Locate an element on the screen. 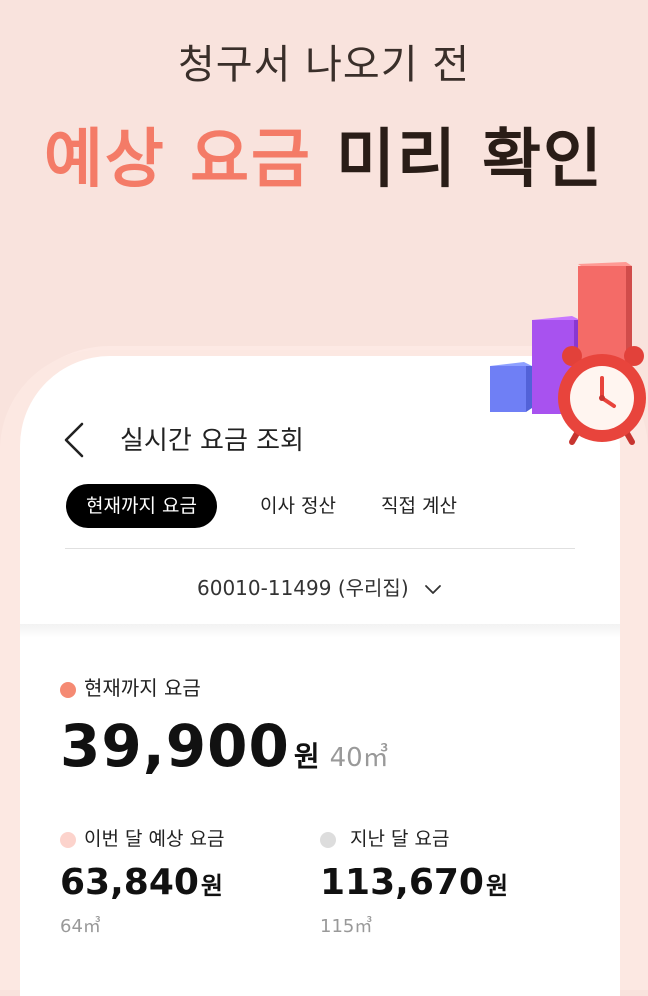 This screenshot has width=648, height=996. forecast-usage: 64㎥ is located at coordinates (80, 926).